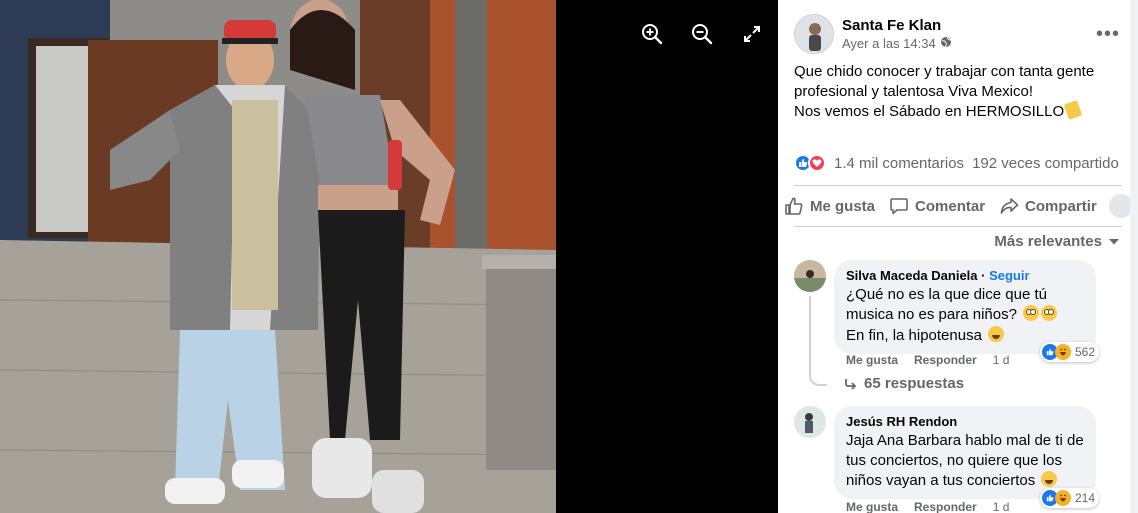 Image resolution: width=1138 pixels, height=513 pixels. Describe the element at coordinates (1048, 241) in the screenshot. I see `sort-label: Más relevantes` at that location.